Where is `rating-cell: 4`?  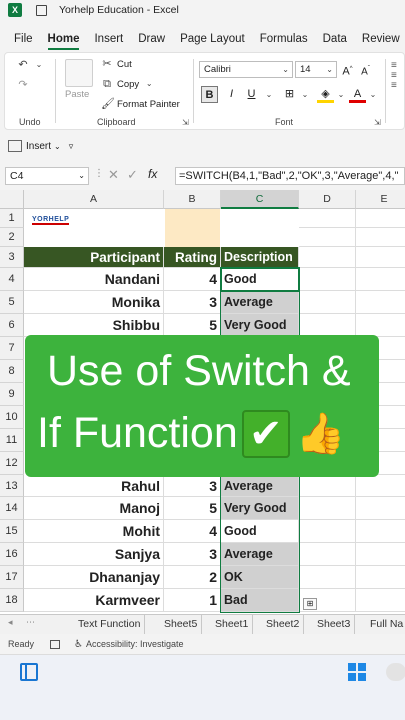
rating-cell: 4 is located at coordinates (192, 531).